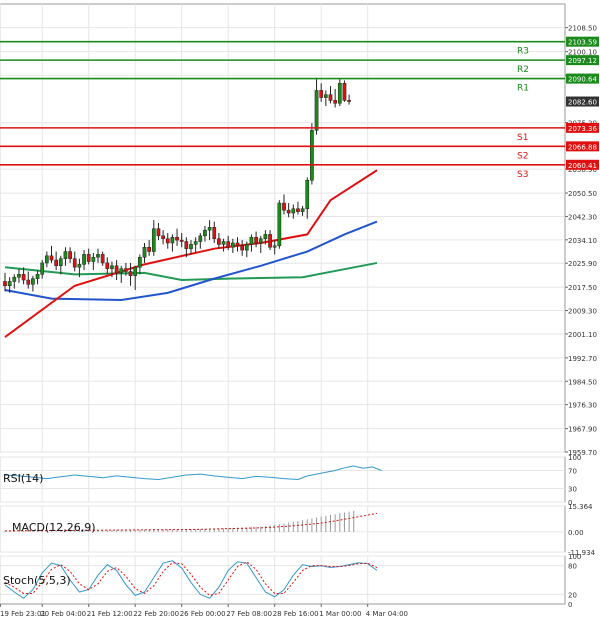 Image resolution: width=600 pixels, height=626 pixels. What do you see at coordinates (582, 430) in the screenshot?
I see `y-tick-label-main: 1967.90` at bounding box center [582, 430].